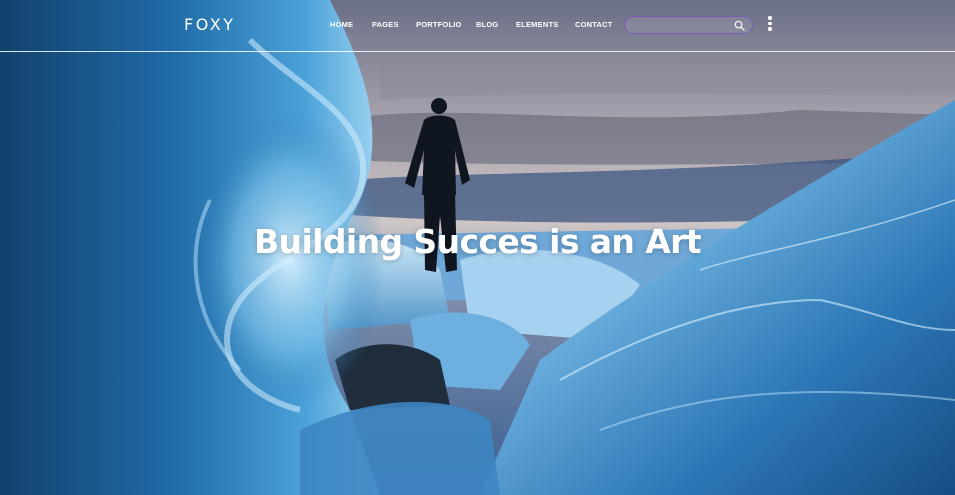  I want to click on nav-item-contact: CONTACT, so click(599, 24).